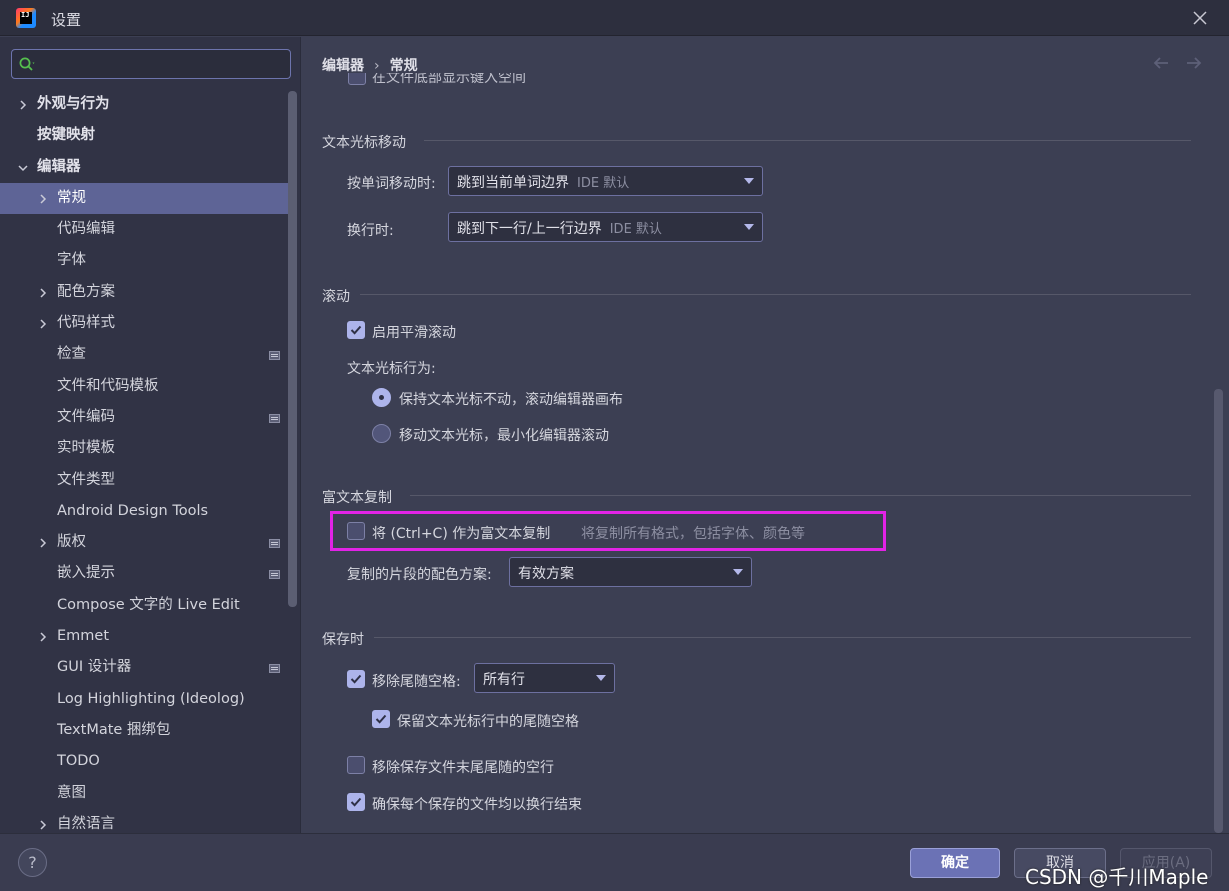 Image resolution: width=1229 pixels, height=891 pixels. What do you see at coordinates (145, 542) in the screenshot?
I see `sidebar-item: 版权` at bounding box center [145, 542].